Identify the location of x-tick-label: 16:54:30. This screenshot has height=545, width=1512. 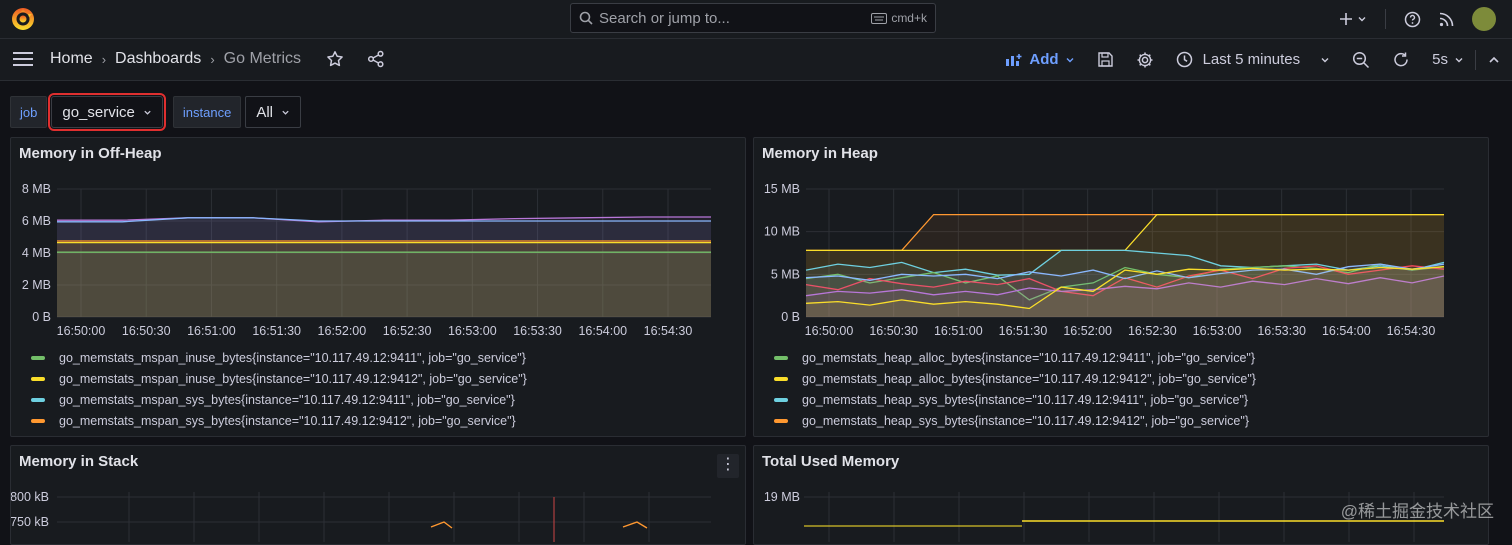
(668, 331).